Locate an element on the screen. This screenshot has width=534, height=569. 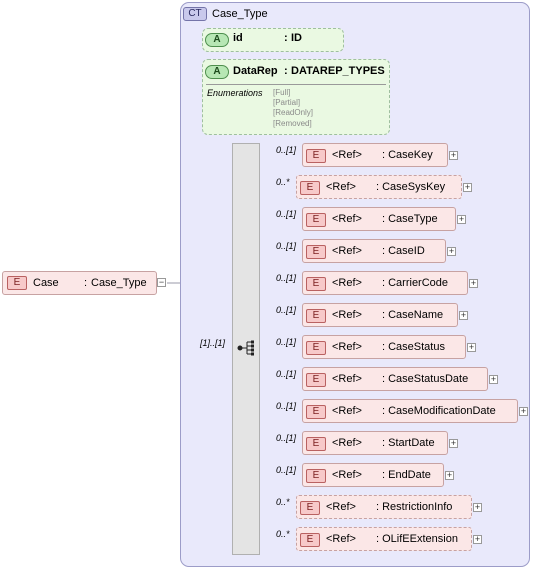
collapse-button: − is located at coordinates (161, 282).